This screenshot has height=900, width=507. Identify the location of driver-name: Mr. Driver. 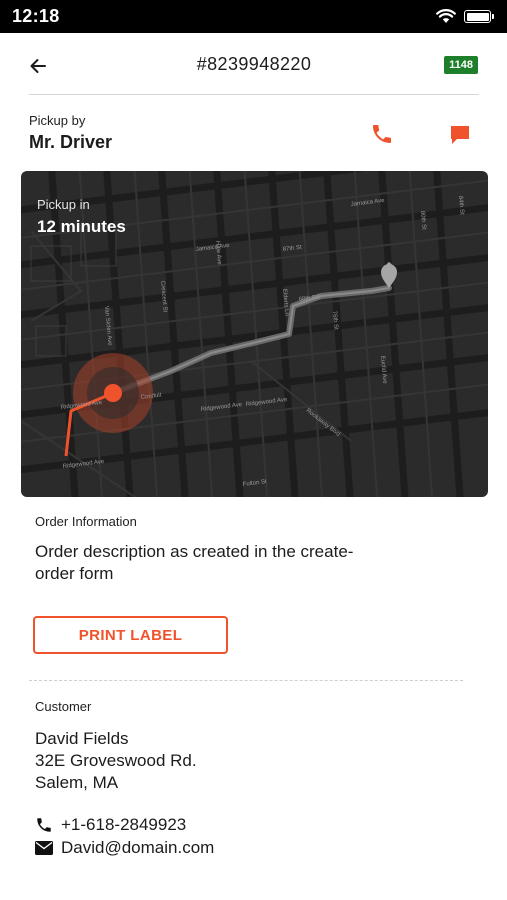
(71, 142).